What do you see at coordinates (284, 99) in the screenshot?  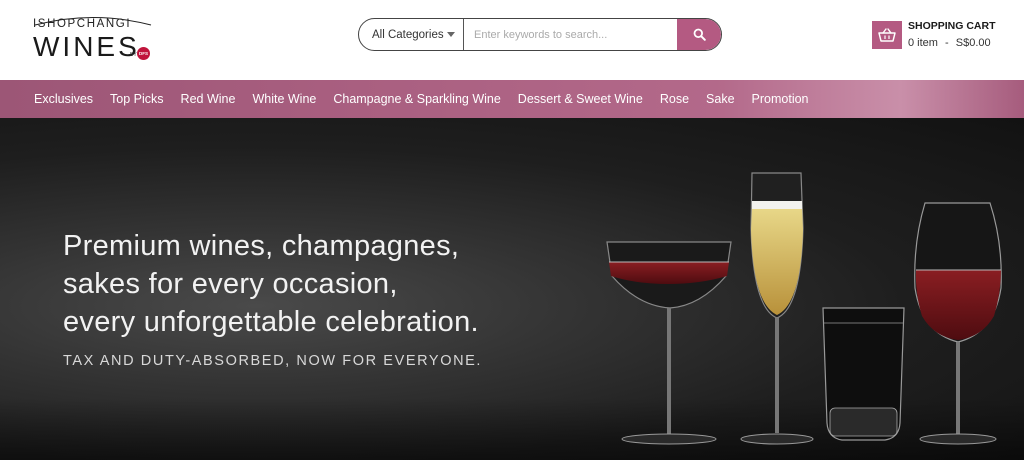 I see `nav-item-white-wine: White Wine` at bounding box center [284, 99].